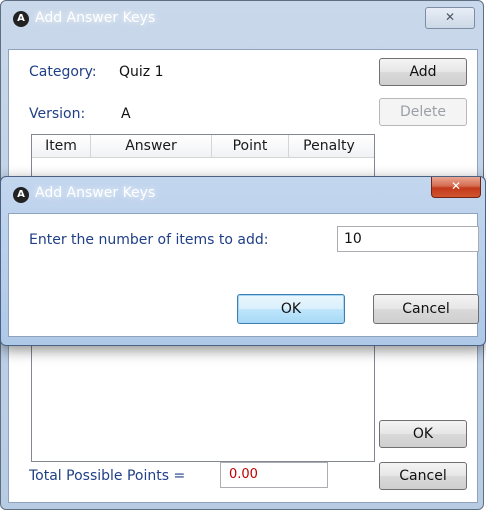  What do you see at coordinates (21, 19) in the screenshot?
I see `app-logo-icon: A` at bounding box center [21, 19].